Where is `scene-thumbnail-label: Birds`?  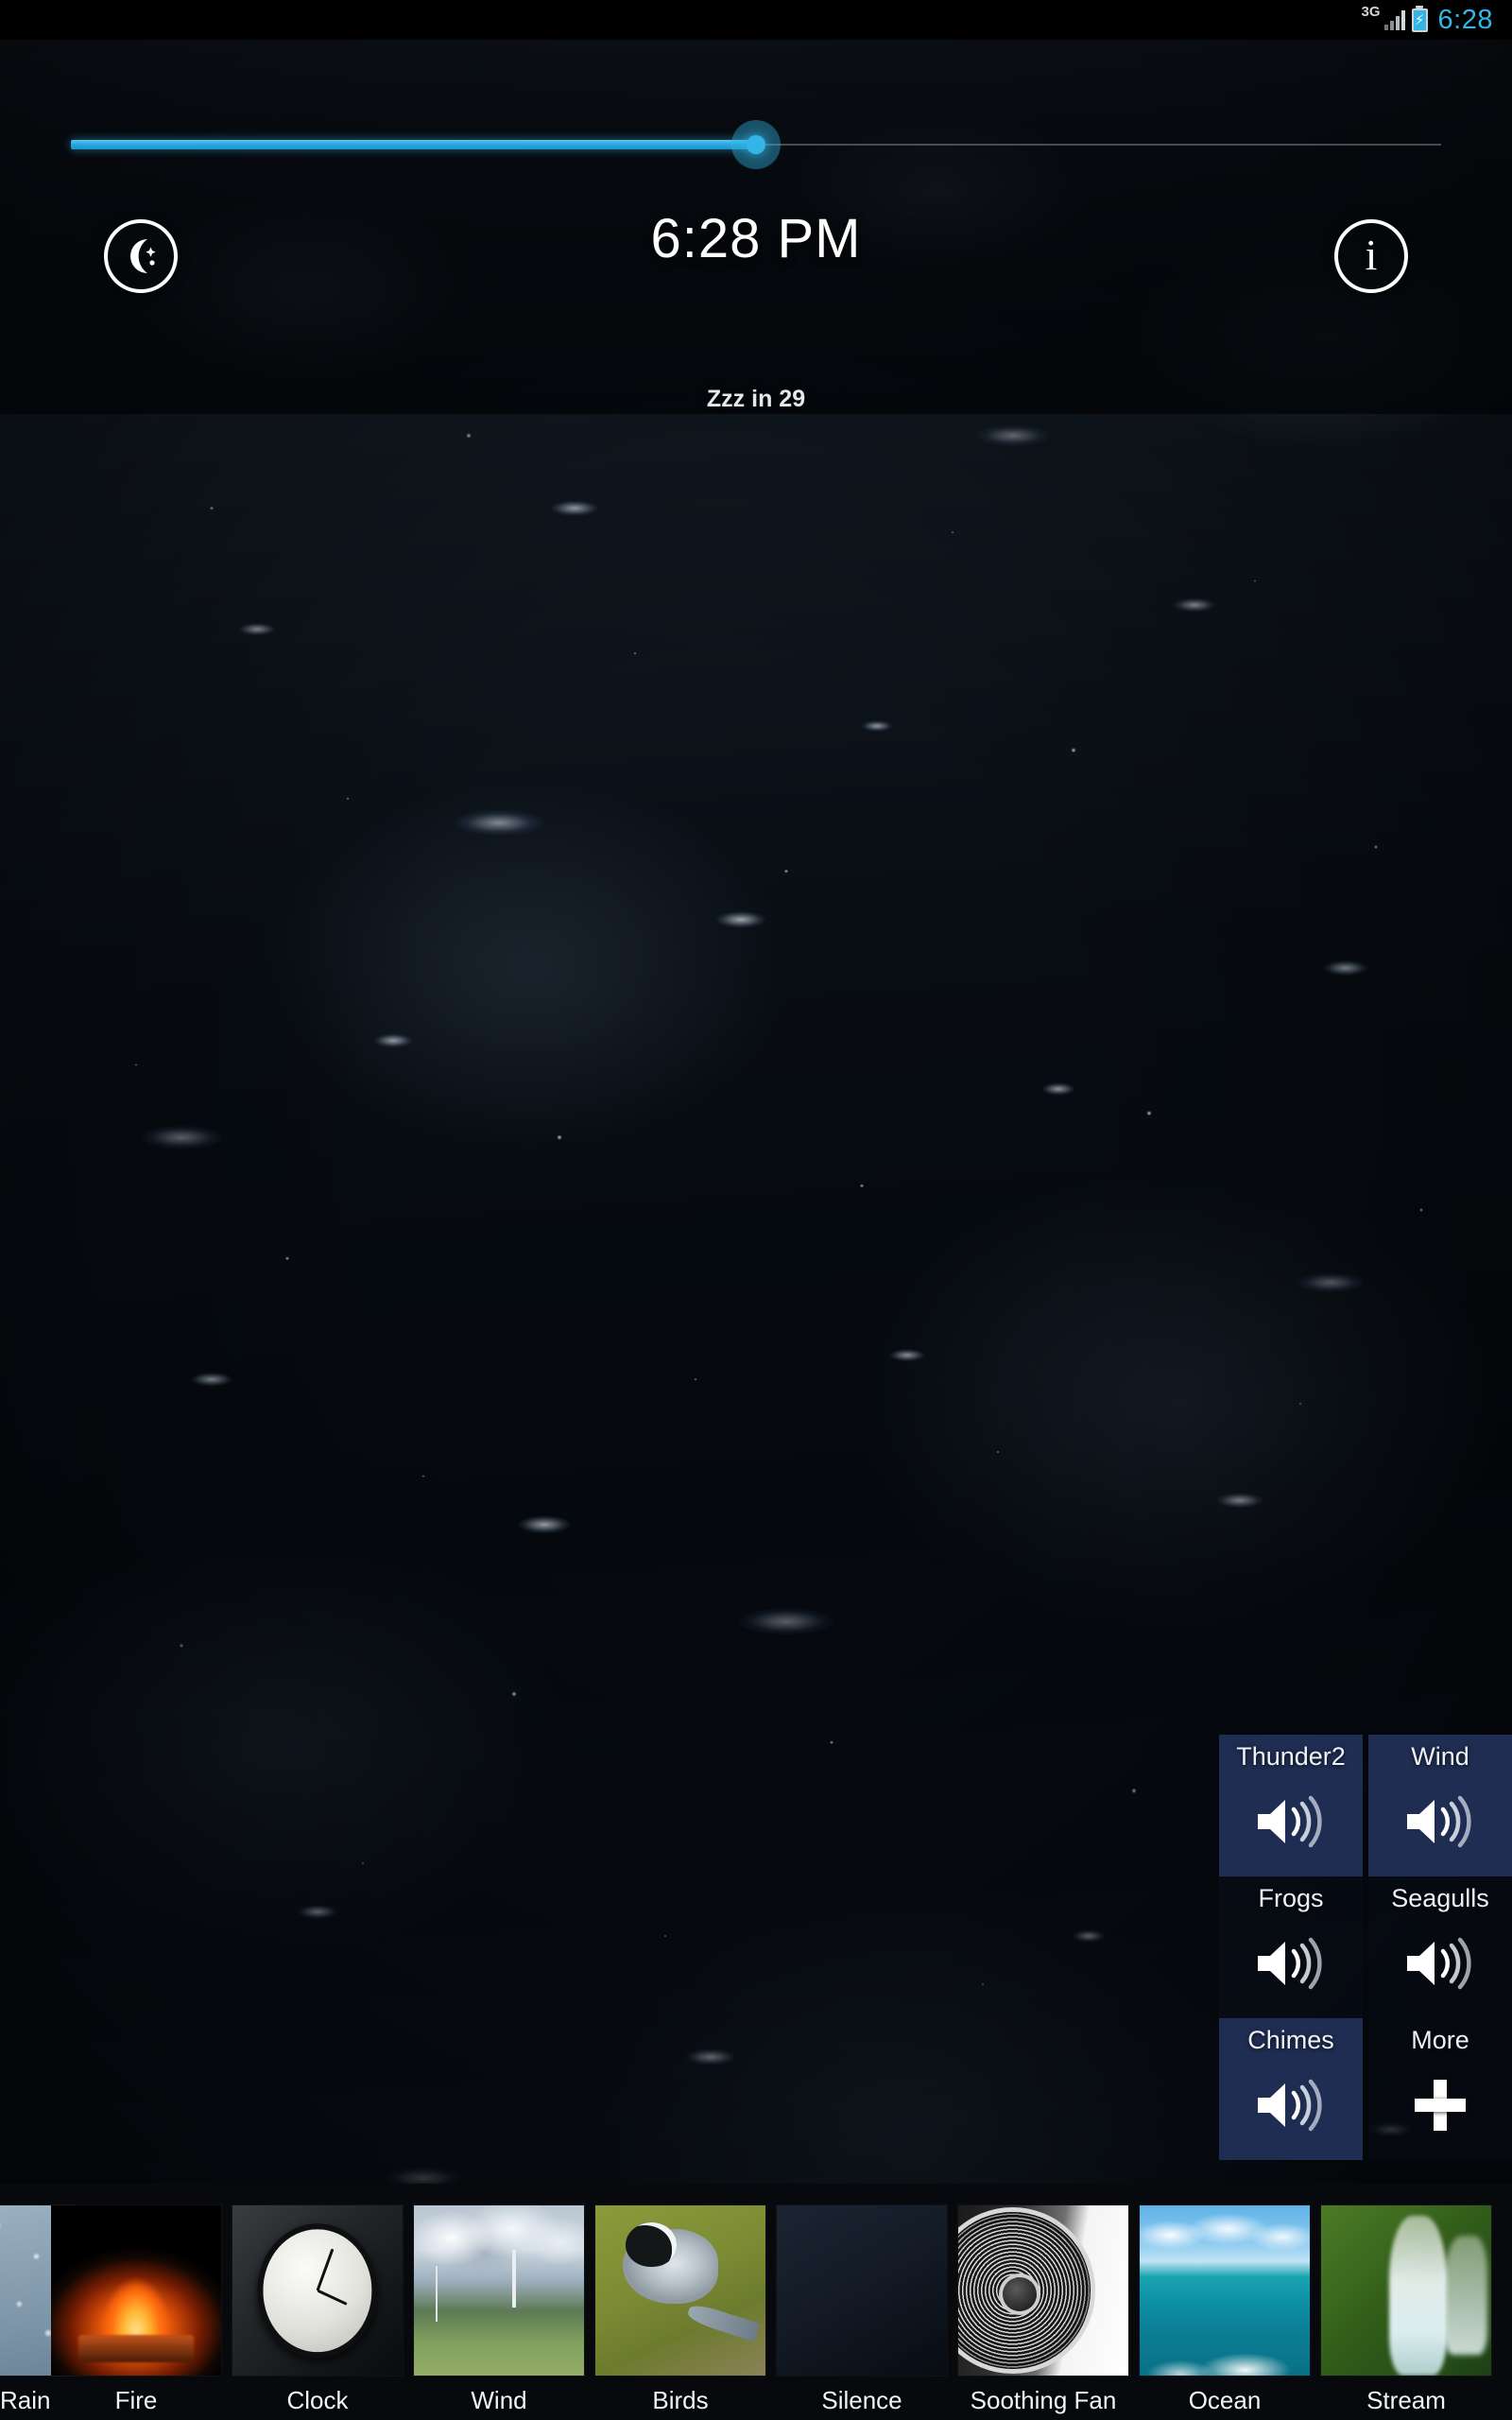
scene-thumbnail-label: Birds is located at coordinates (680, 2400).